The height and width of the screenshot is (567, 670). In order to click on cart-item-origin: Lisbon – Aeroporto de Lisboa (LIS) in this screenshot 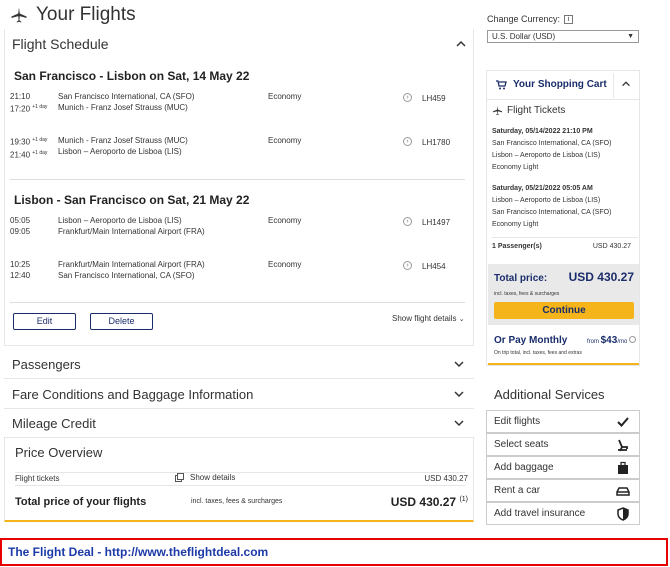, I will do `click(546, 200)`.